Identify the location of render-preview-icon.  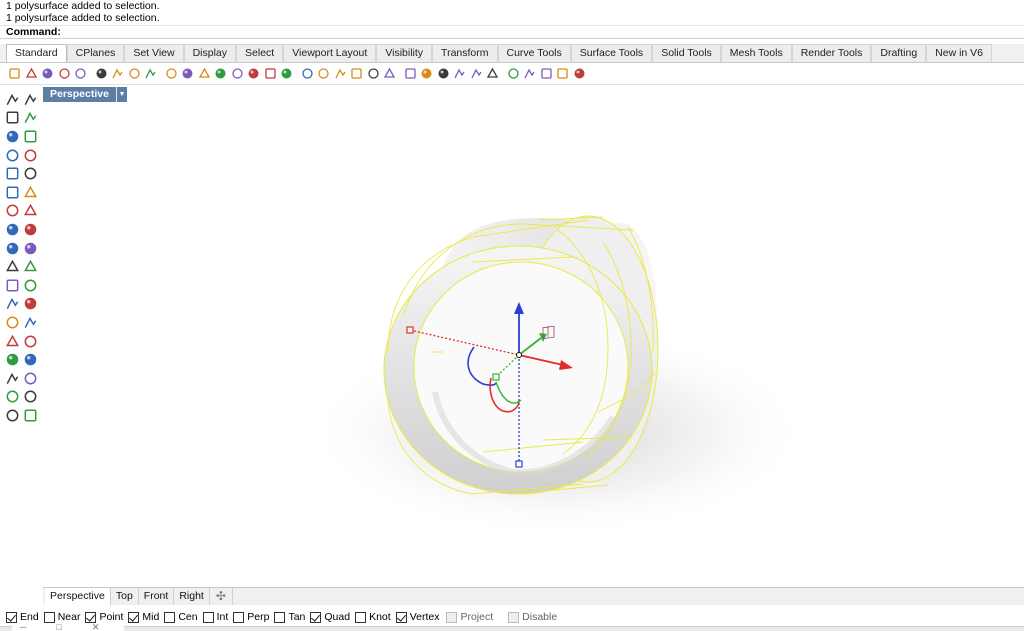
(459, 73).